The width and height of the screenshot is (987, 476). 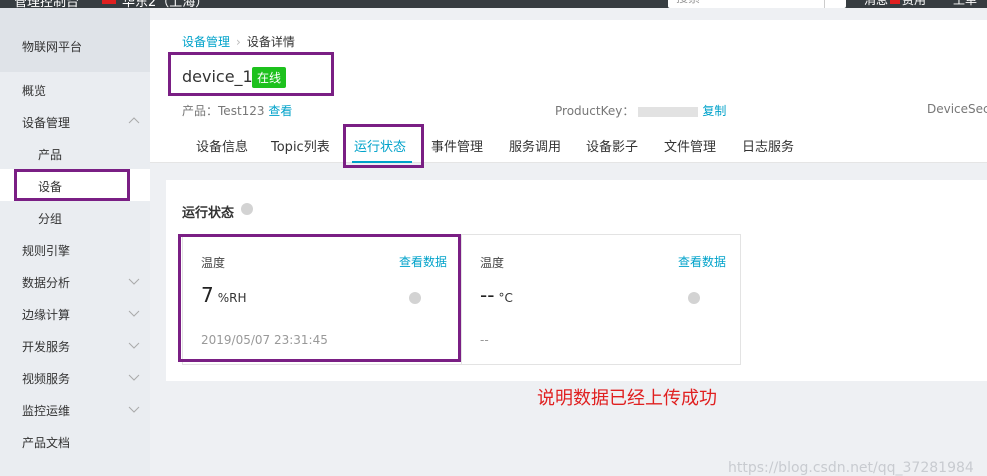 I want to click on fee-link: 费用, so click(x=914, y=3).